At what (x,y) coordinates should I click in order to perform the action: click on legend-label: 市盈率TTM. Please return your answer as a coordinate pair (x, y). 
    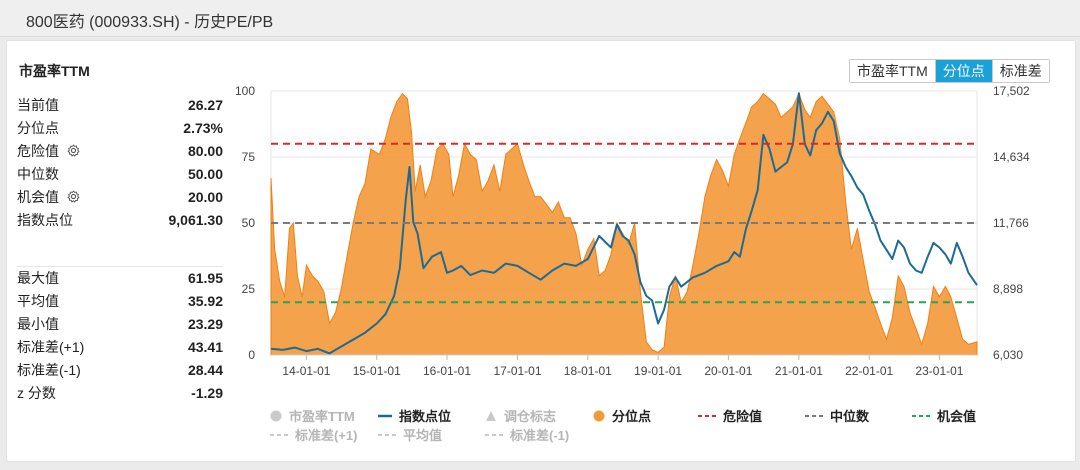
    Looking at the image, I should click on (322, 416).